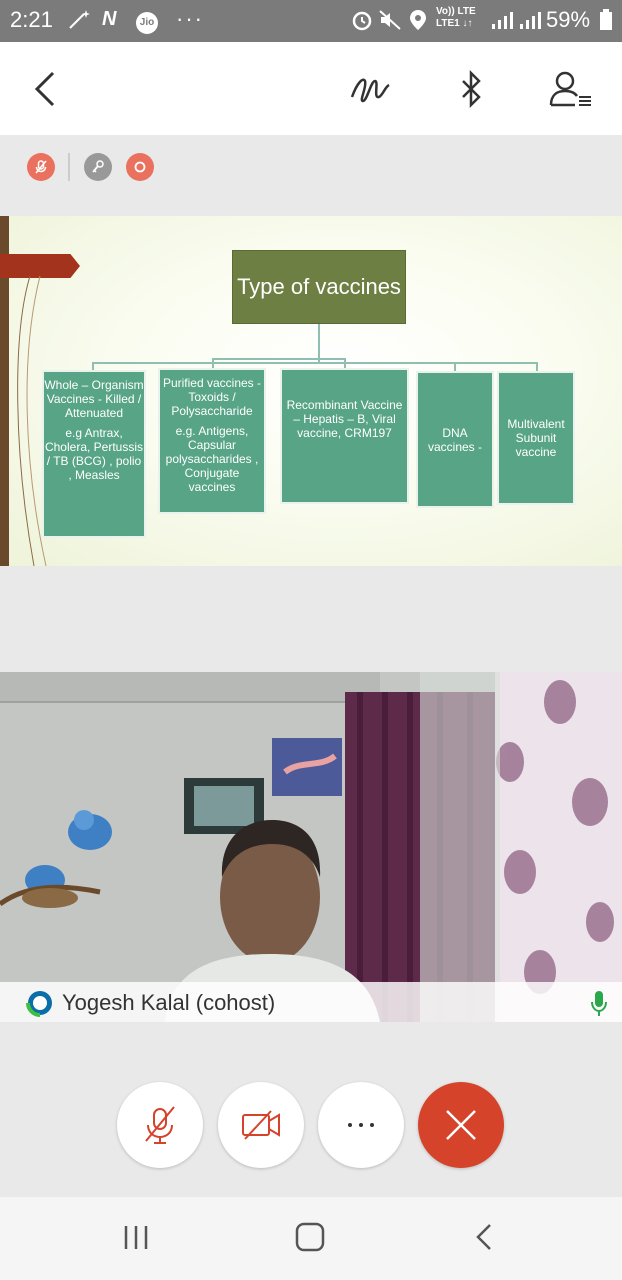  I want to click on participant-name: Yogesh Kalal (cohost), so click(169, 1002).